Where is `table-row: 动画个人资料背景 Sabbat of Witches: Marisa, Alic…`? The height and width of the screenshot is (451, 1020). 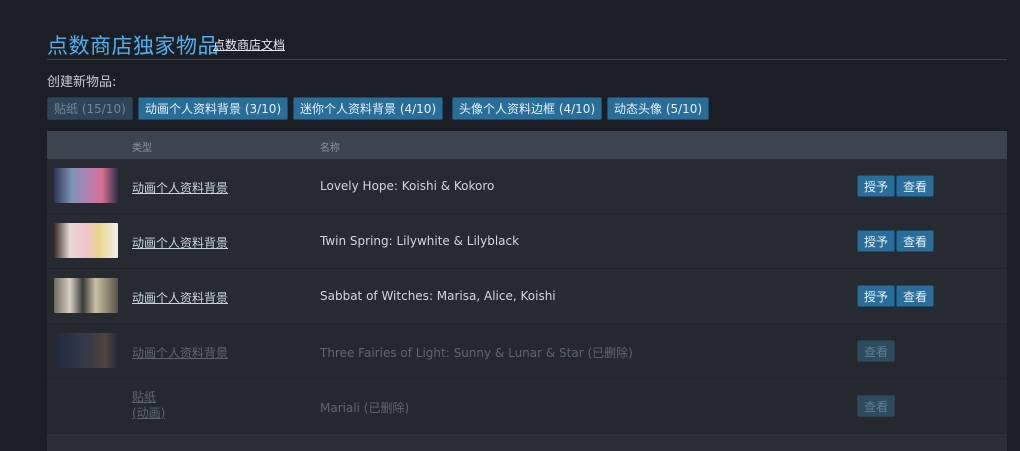
table-row: 动画个人资料背景 Sabbat of Witches: Marisa, Alic… is located at coordinates (527, 296).